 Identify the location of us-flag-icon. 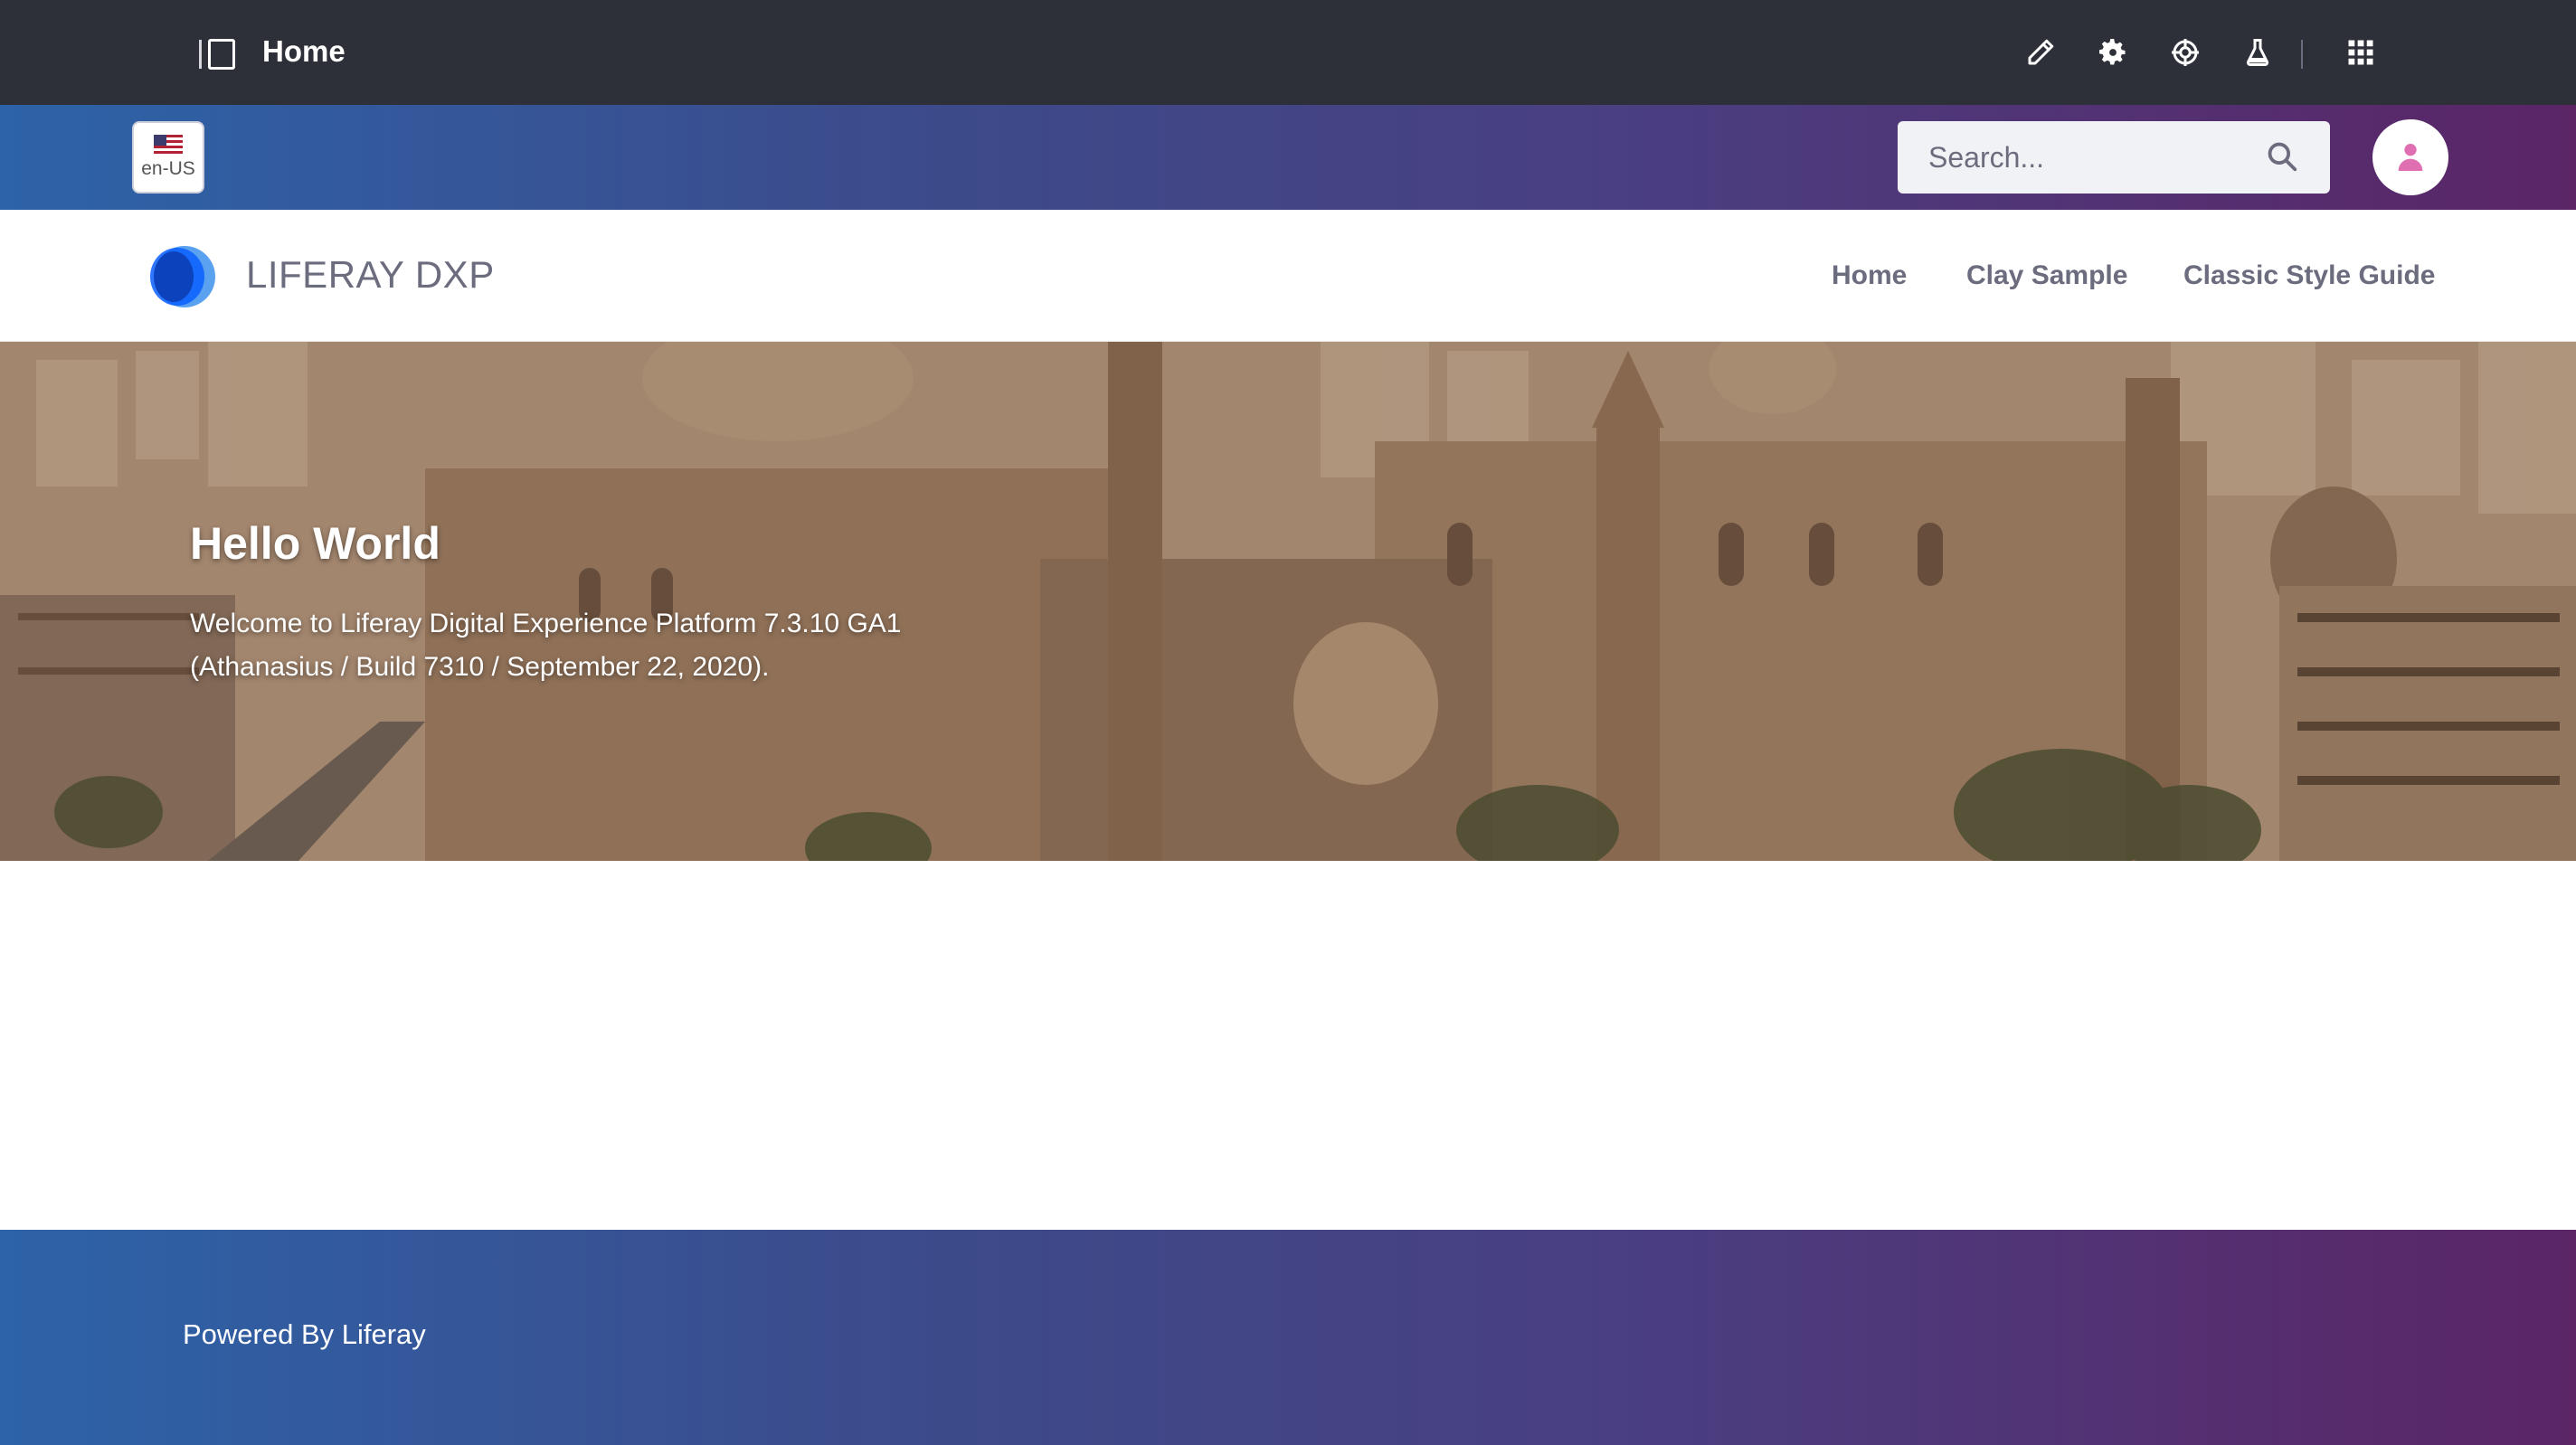
(168, 145).